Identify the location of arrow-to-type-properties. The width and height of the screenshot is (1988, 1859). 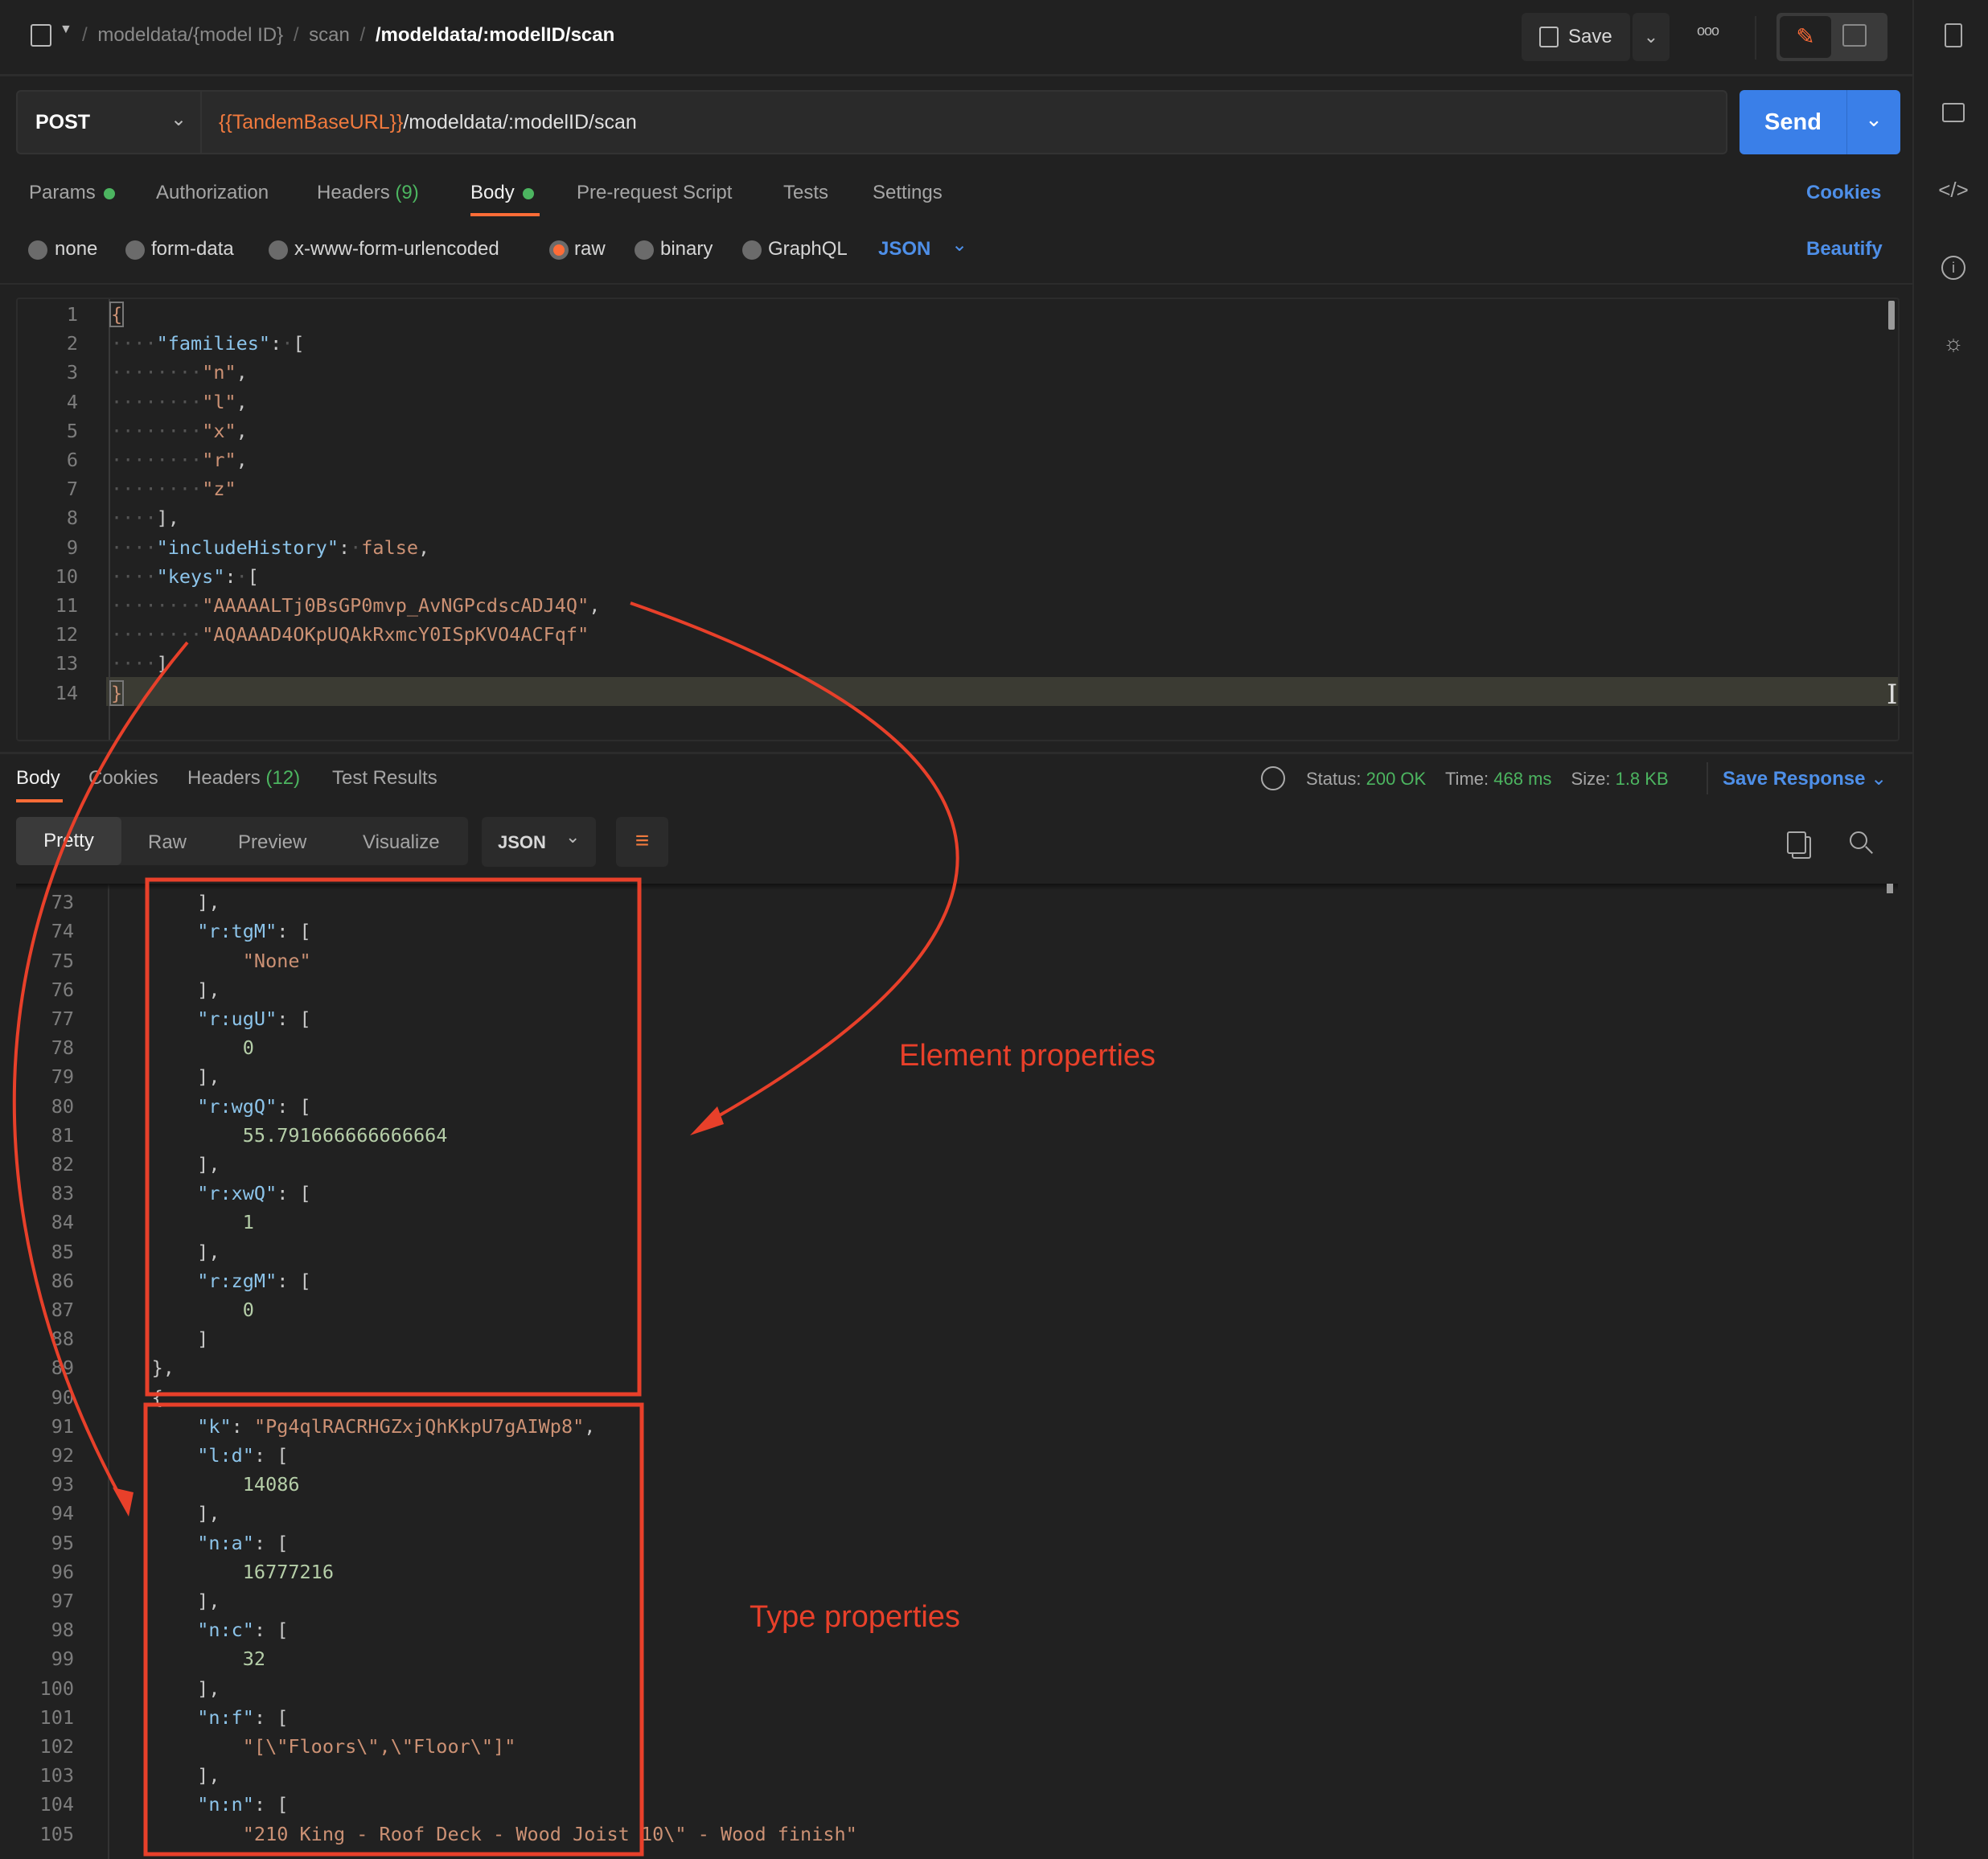
(100, 1071).